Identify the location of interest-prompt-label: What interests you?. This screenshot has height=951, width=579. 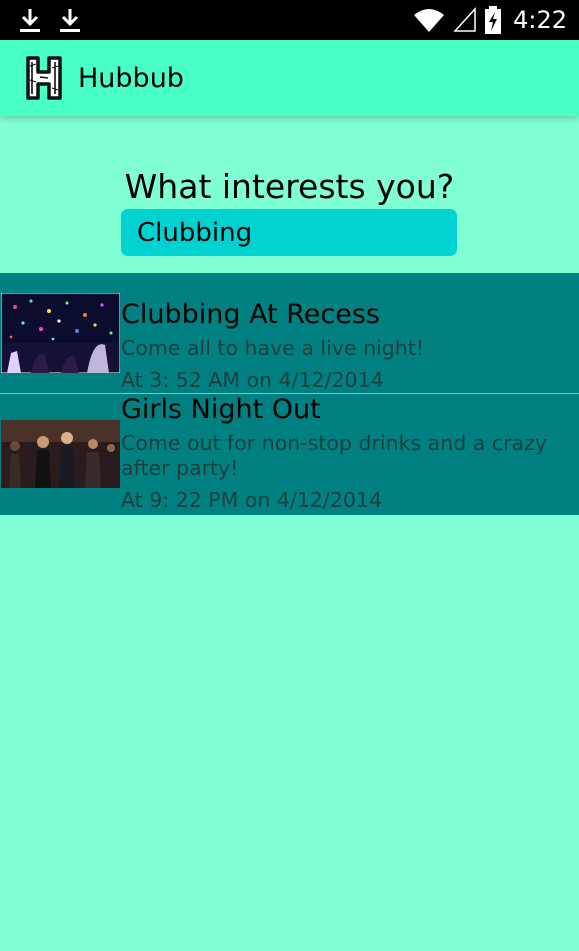
(289, 186).